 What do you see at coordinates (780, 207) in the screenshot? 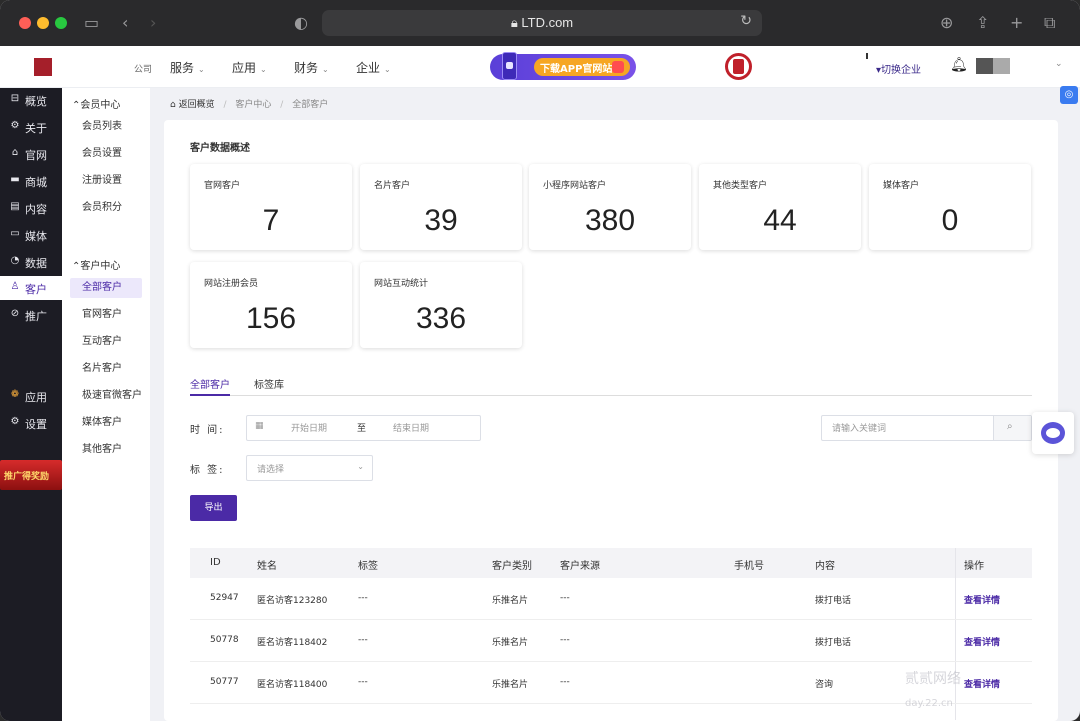
I see `stat-card-other-customers: 其他类型客户 44` at bounding box center [780, 207].